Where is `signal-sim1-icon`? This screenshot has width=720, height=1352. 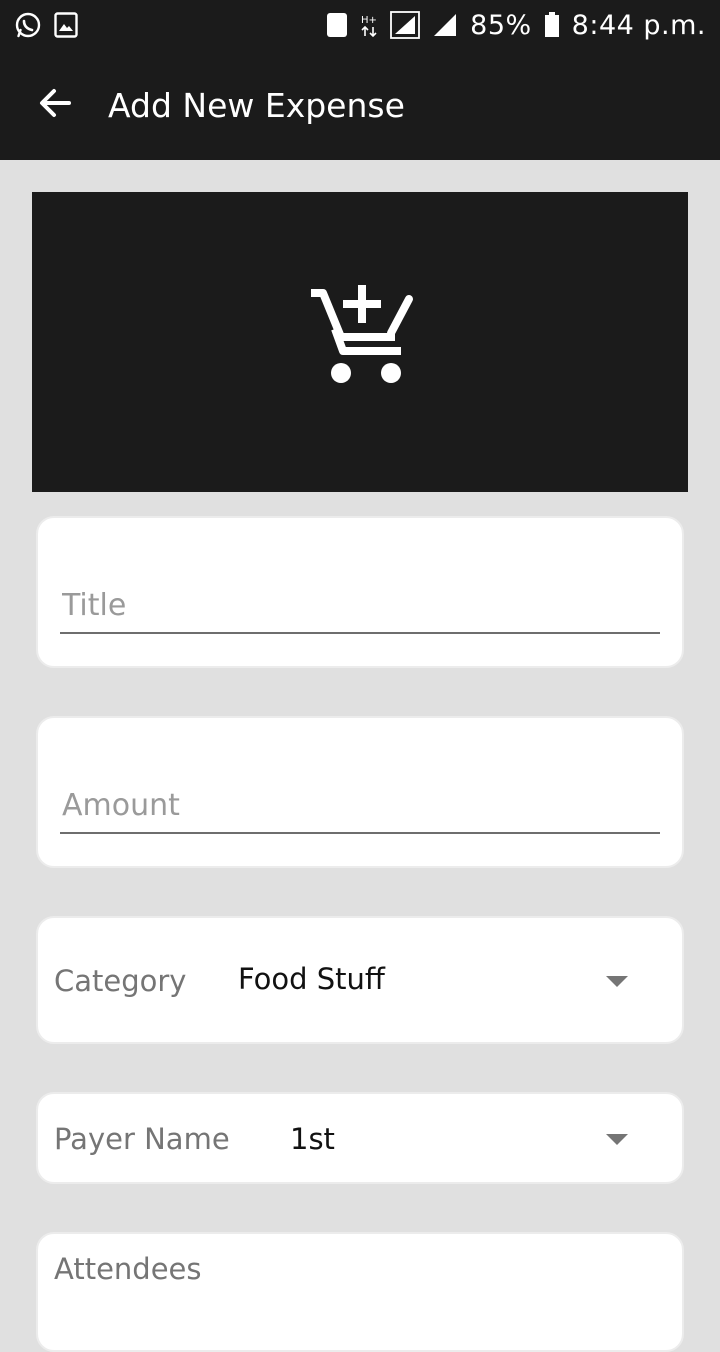 signal-sim1-icon is located at coordinates (405, 25).